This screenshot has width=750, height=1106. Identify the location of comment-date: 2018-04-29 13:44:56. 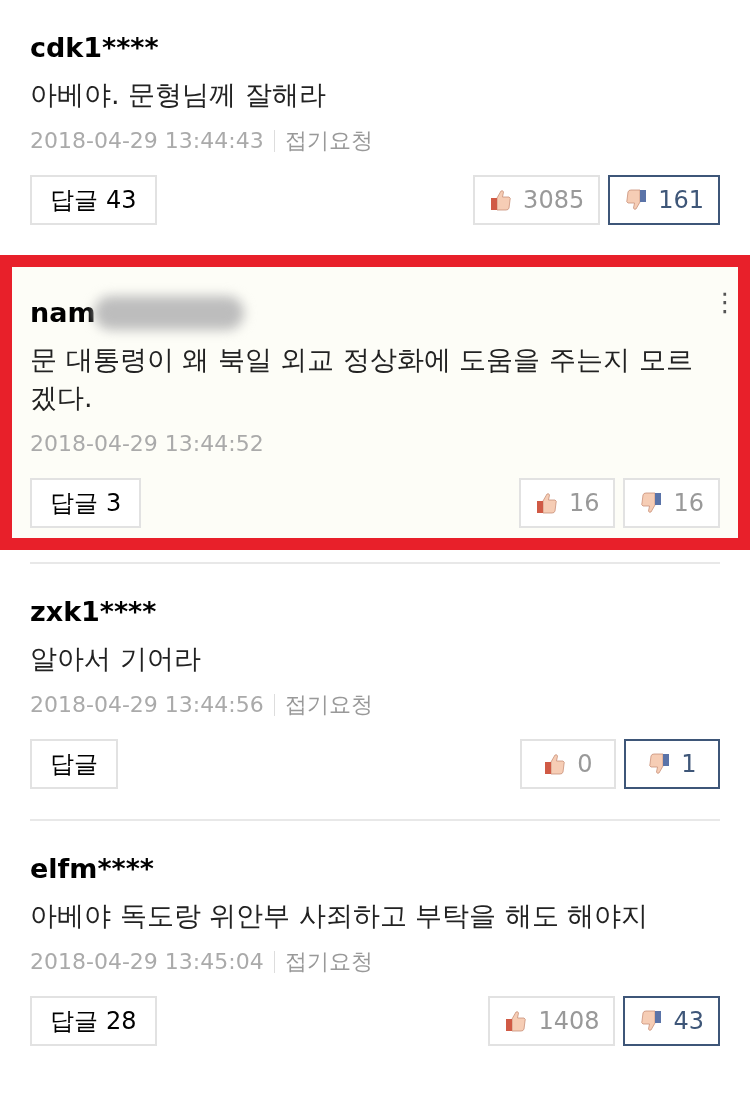
(147, 705).